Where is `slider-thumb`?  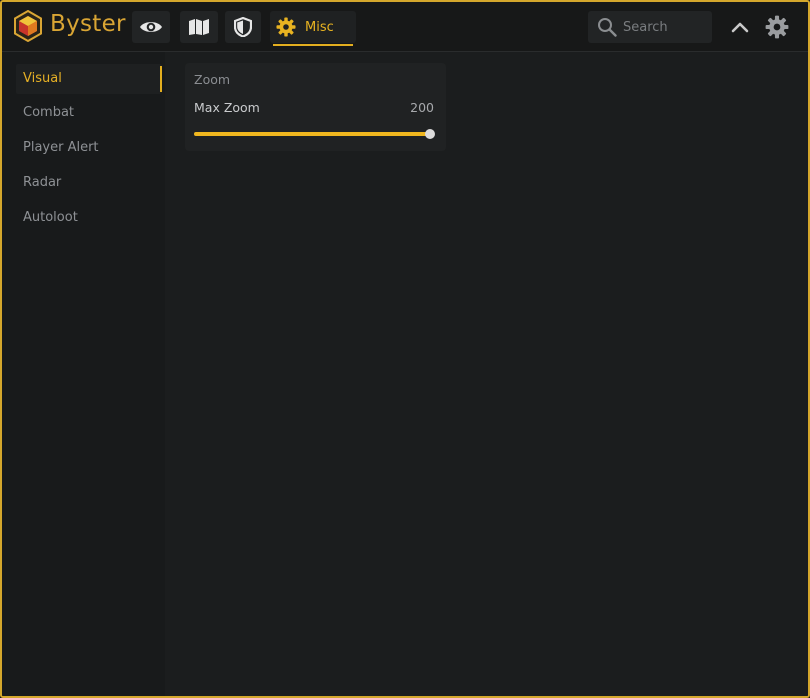
slider-thumb is located at coordinates (430, 134).